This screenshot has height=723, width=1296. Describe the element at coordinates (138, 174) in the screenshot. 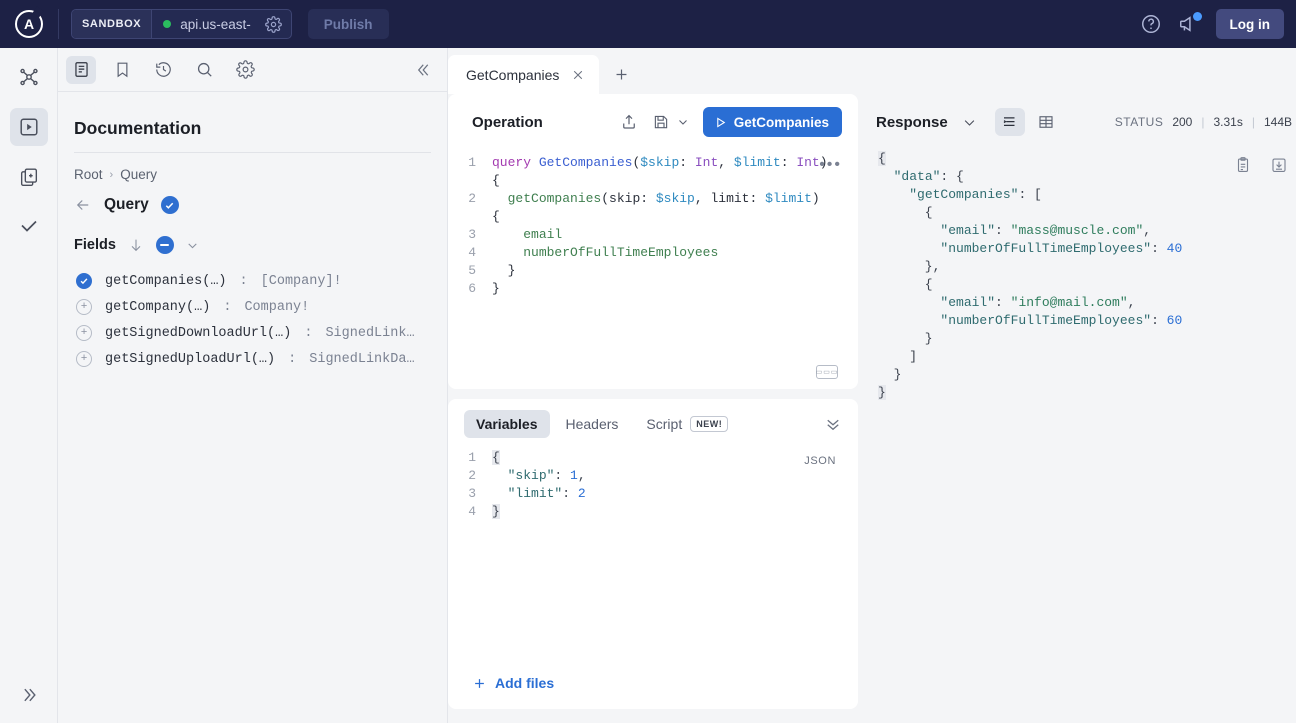

I see `breadcrumb-current: Query` at that location.